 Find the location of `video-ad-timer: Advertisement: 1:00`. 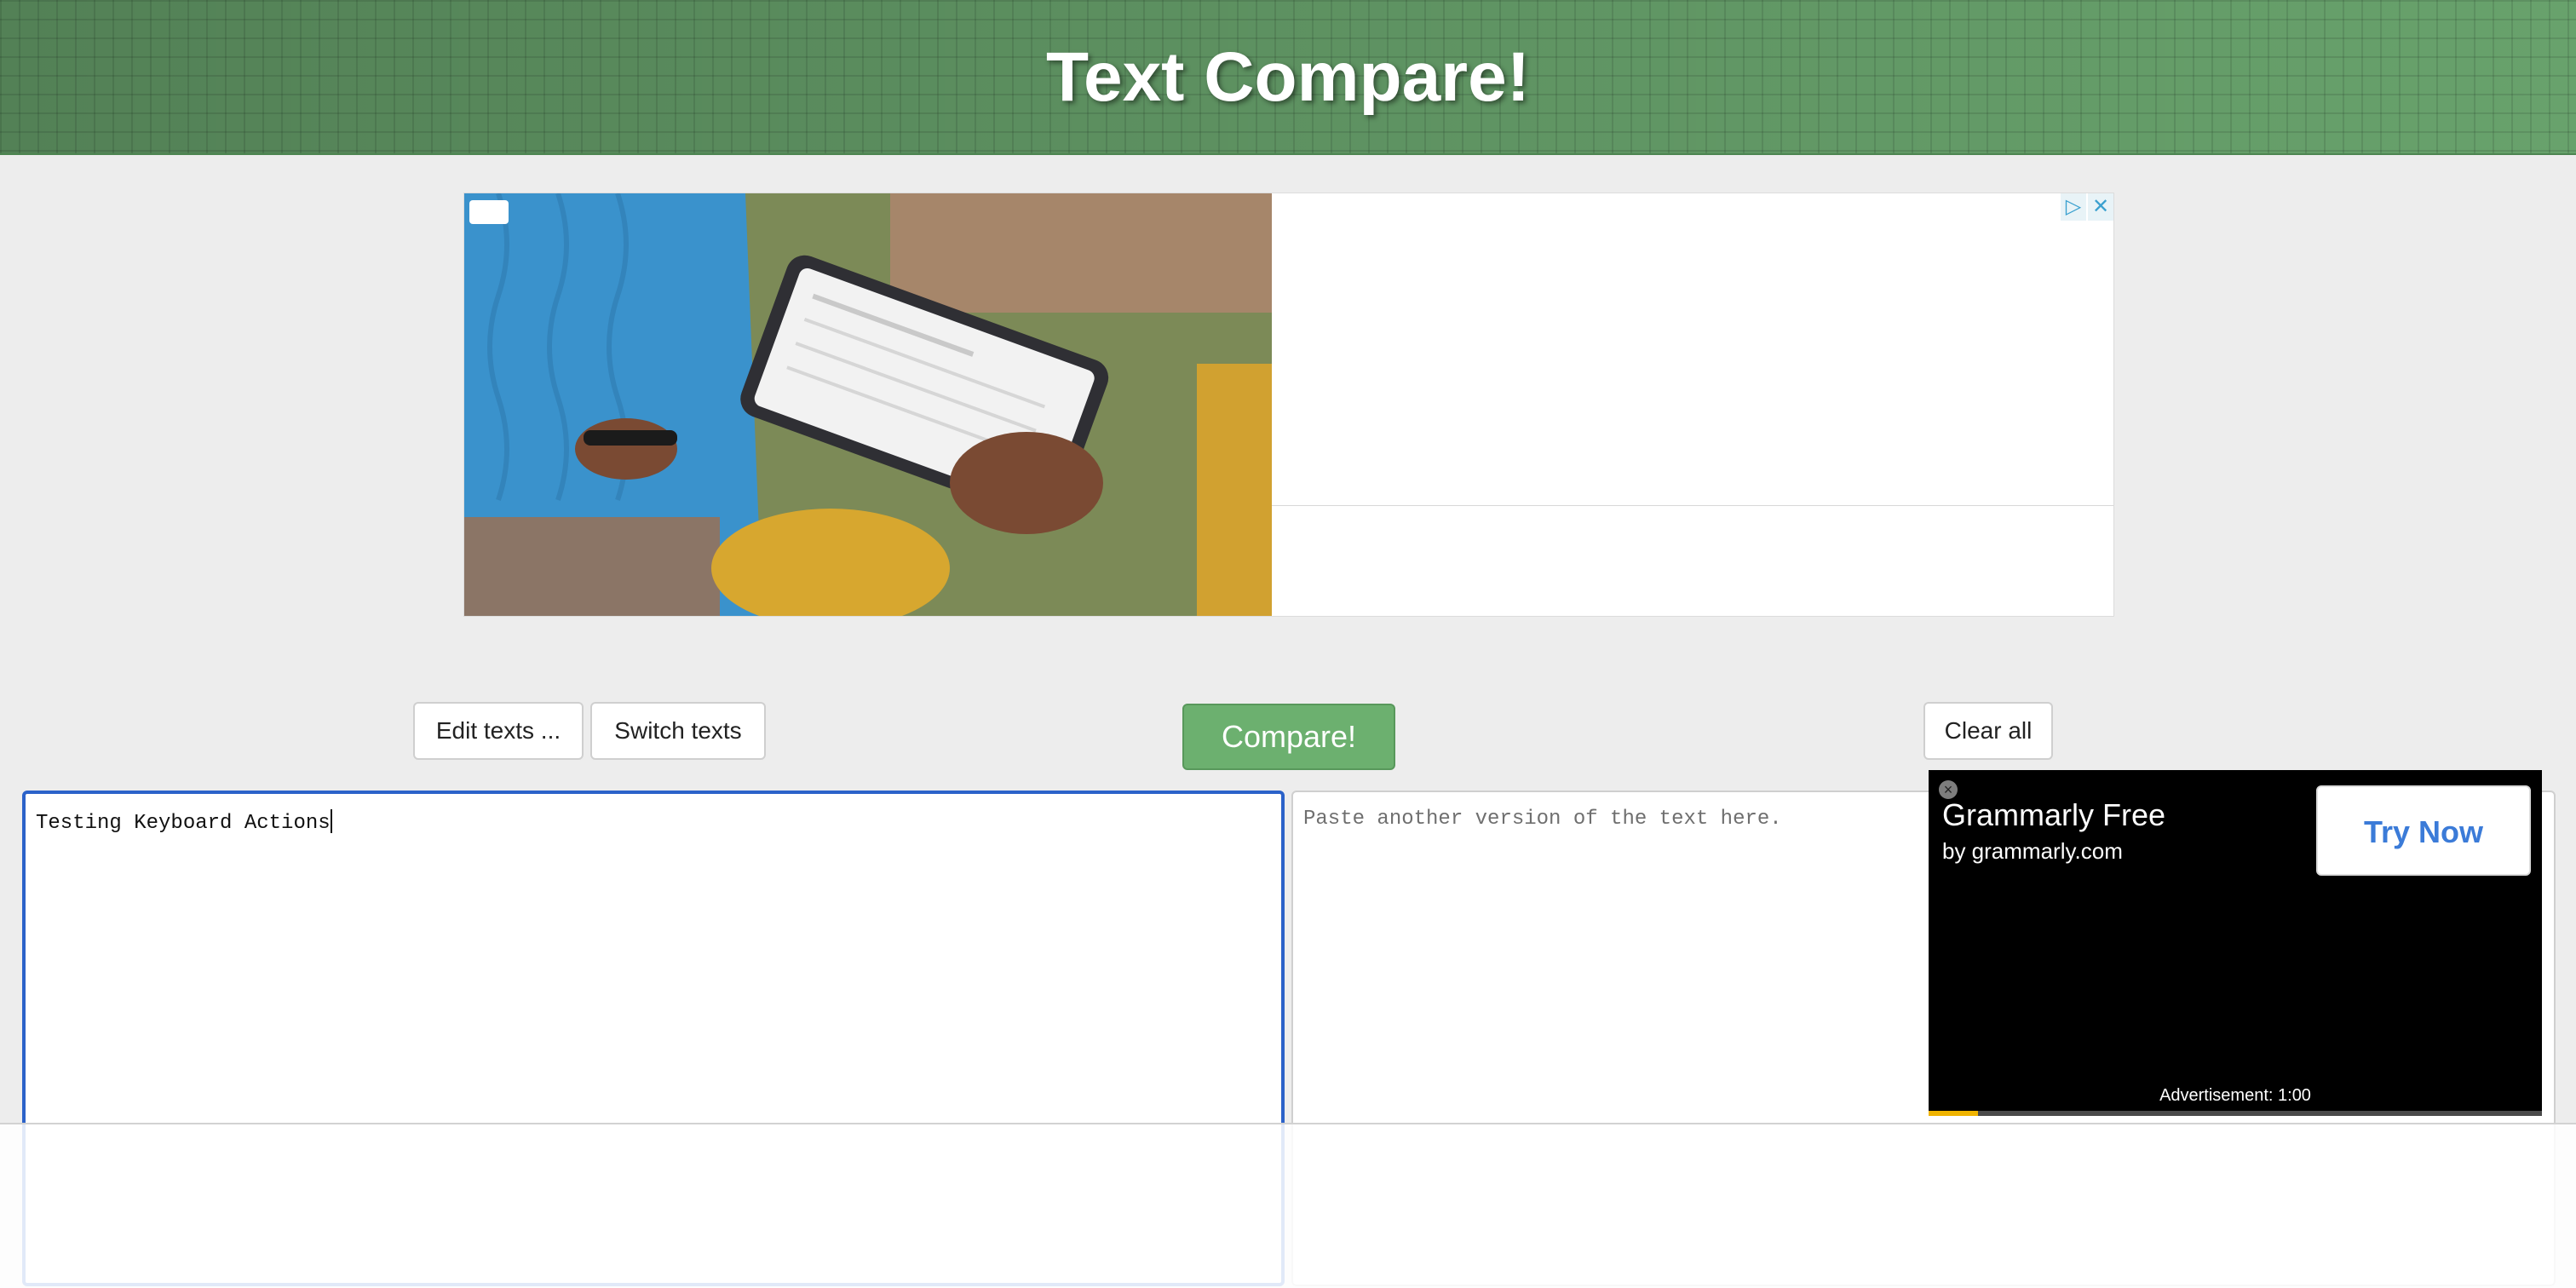

video-ad-timer: Advertisement: 1:00 is located at coordinates (2235, 1096).